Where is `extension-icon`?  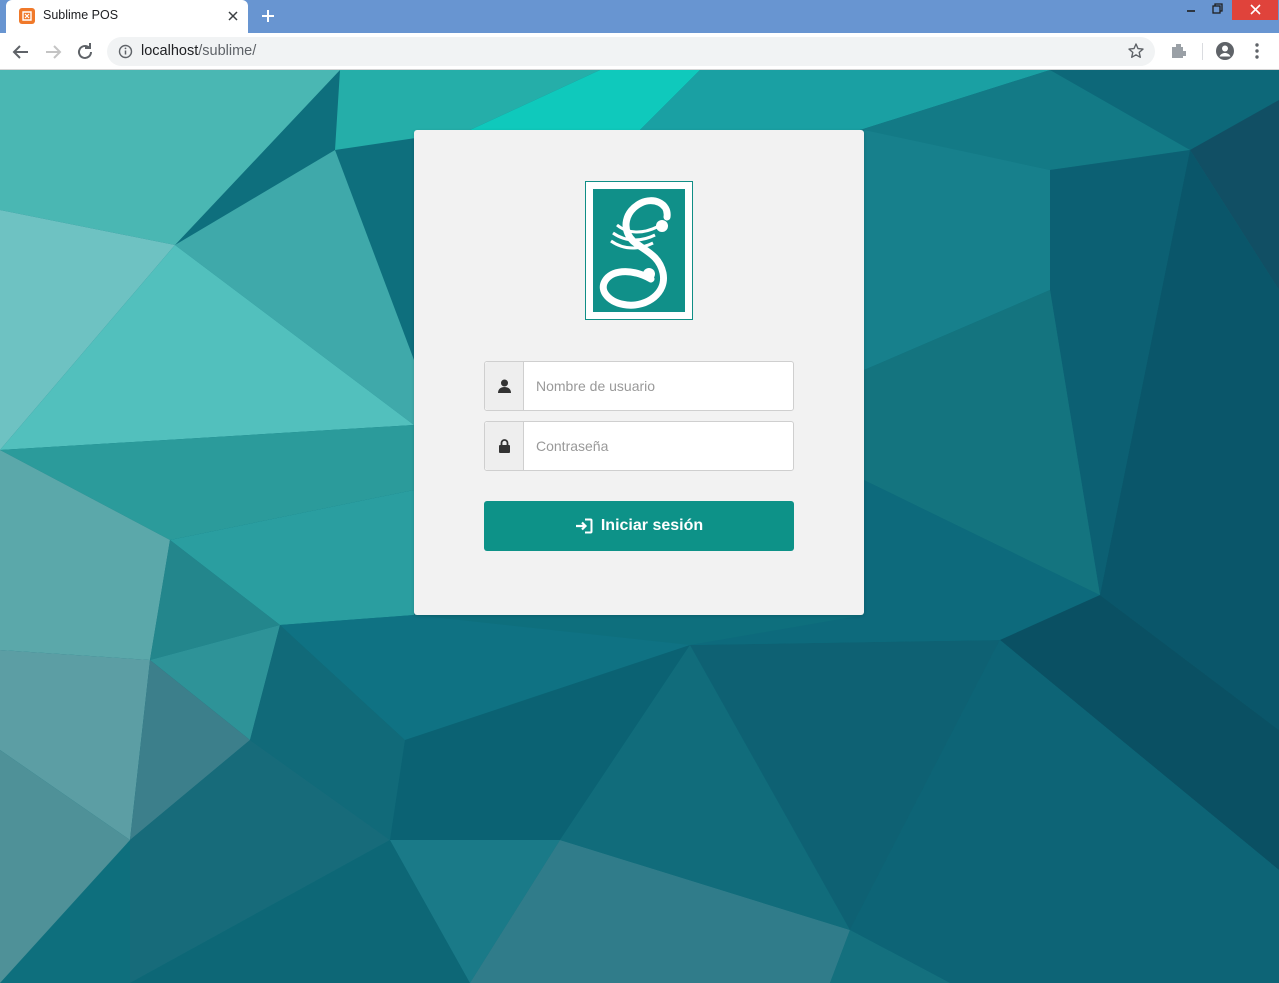 extension-icon is located at coordinates (1179, 51).